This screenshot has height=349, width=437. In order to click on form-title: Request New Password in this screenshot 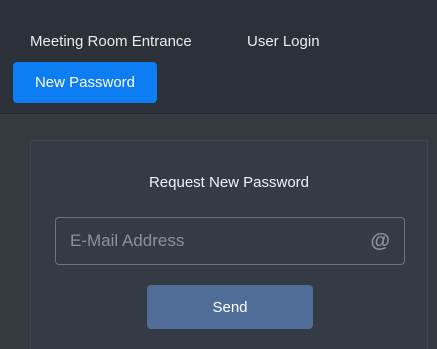, I will do `click(229, 182)`.